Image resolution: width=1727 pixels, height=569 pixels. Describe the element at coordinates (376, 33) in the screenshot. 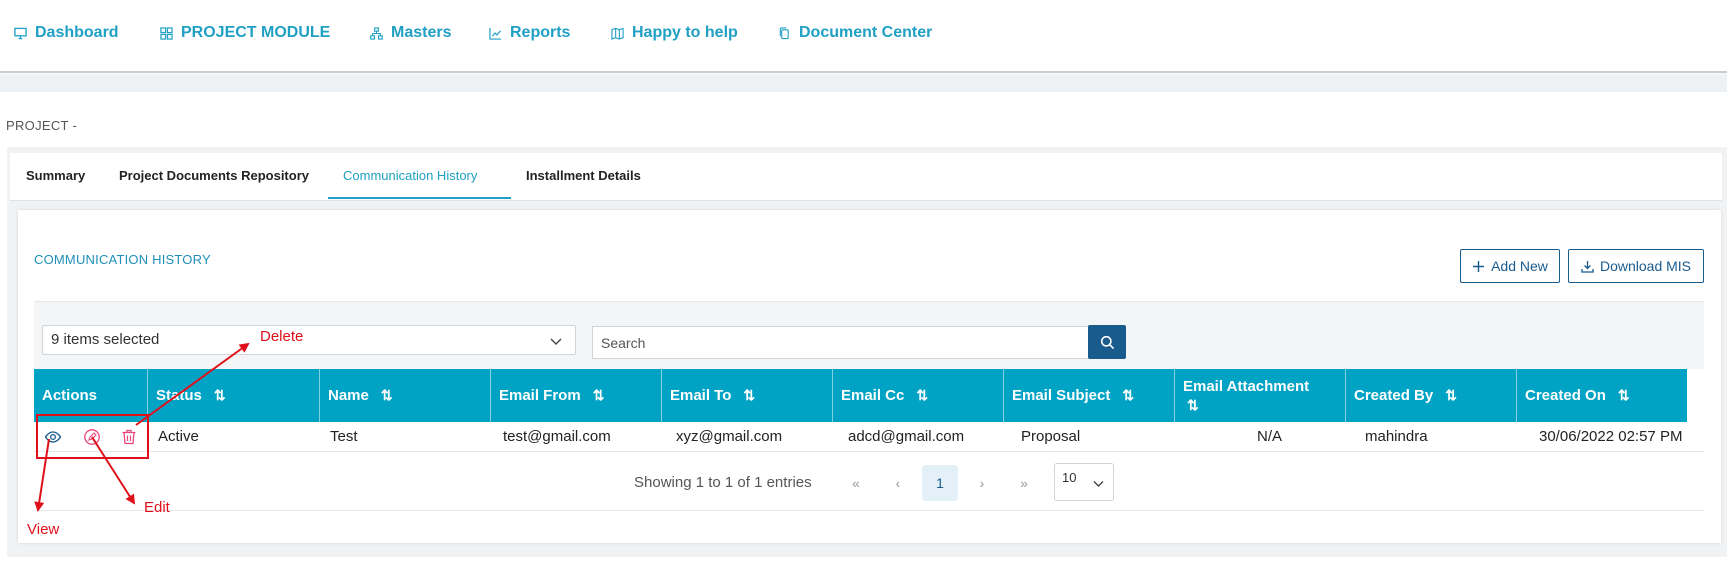

I see `sitemap-icon` at that location.